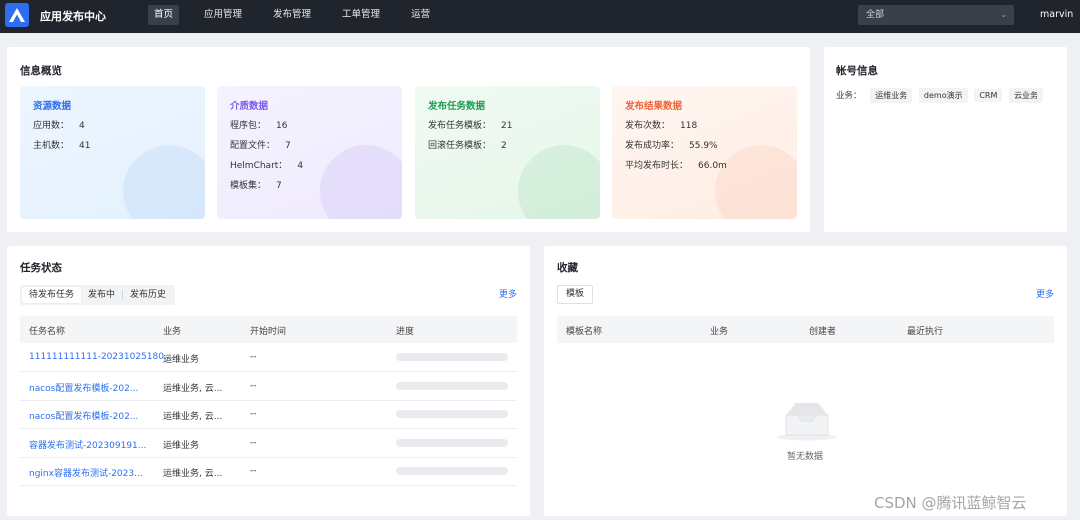 The height and width of the screenshot is (520, 1080). Describe the element at coordinates (181, 446) in the screenshot. I see `task-business: 运维业务` at that location.